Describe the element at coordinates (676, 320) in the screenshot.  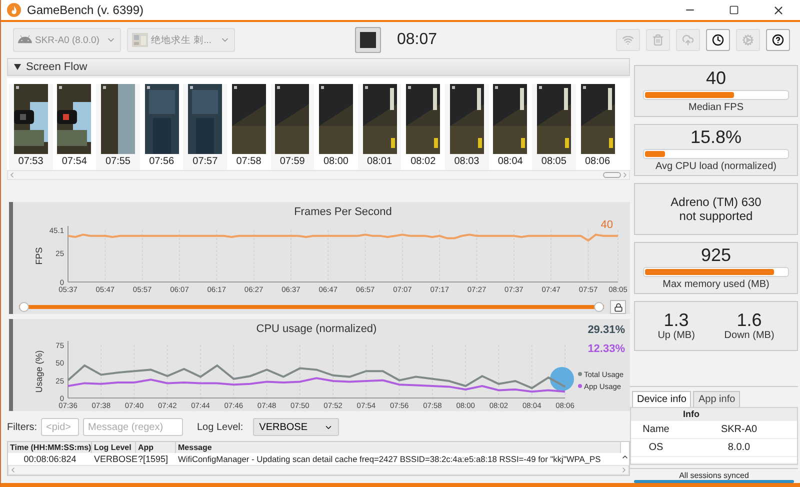
I see `metric-value: 1.3` at that location.